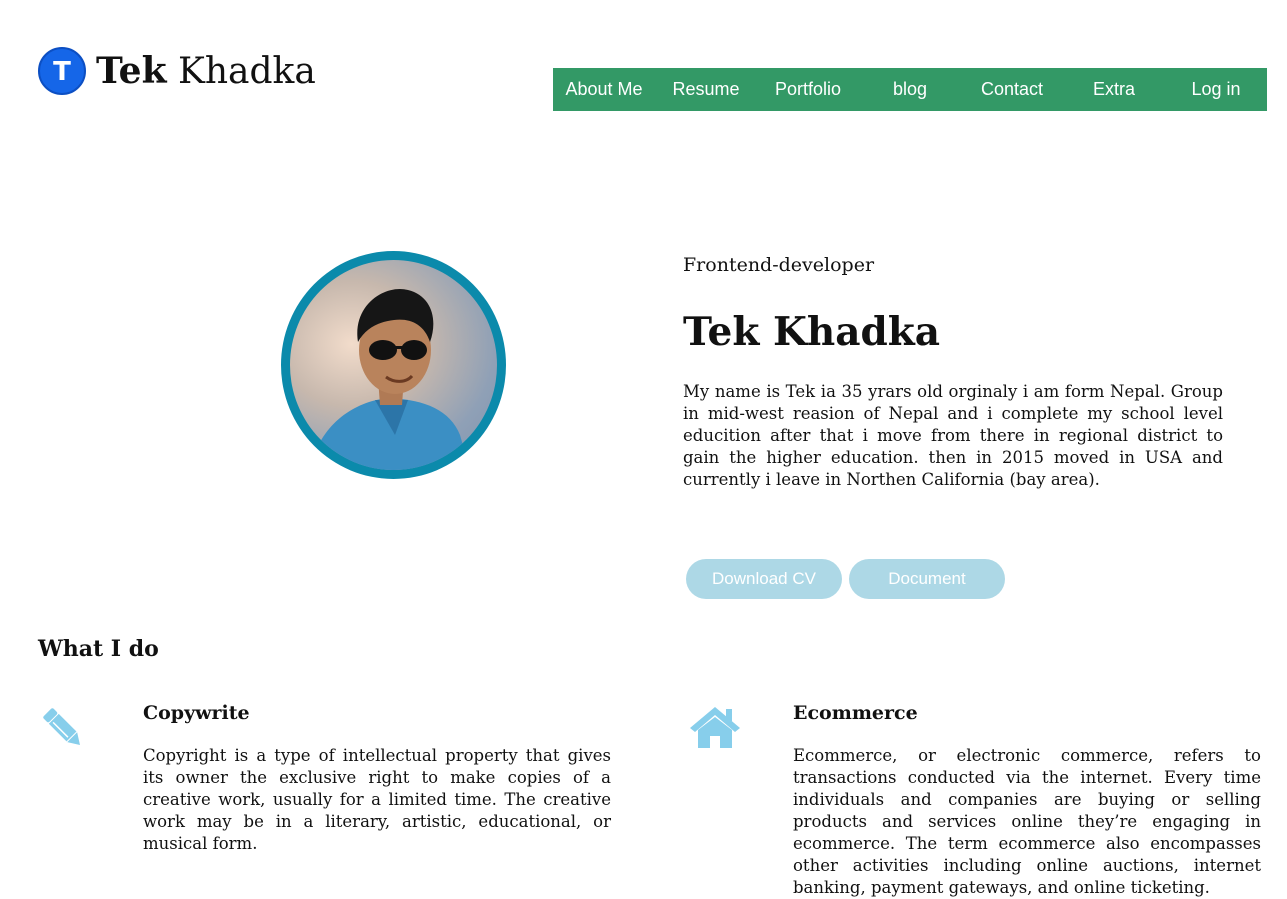  I want to click on profile-photo-illustration, so click(390, 379).